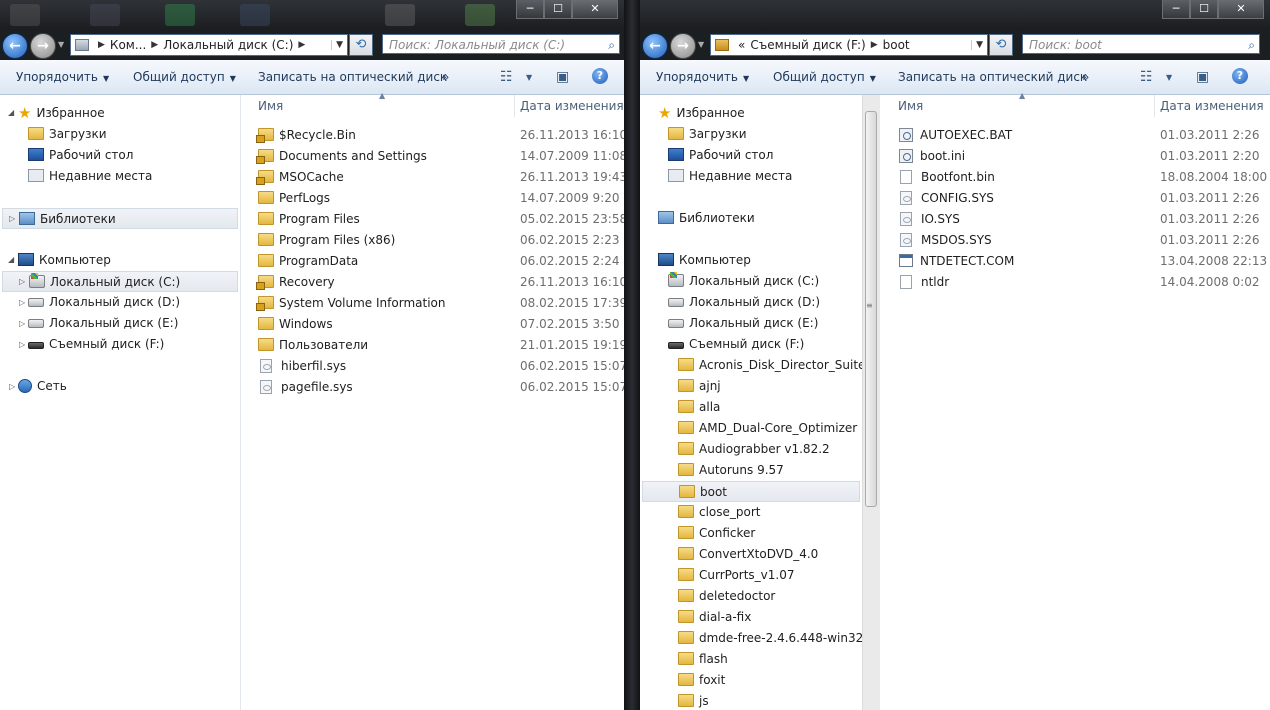  Describe the element at coordinates (946, 198) in the screenshot. I see `file-row: CONFIG.SYS` at that location.